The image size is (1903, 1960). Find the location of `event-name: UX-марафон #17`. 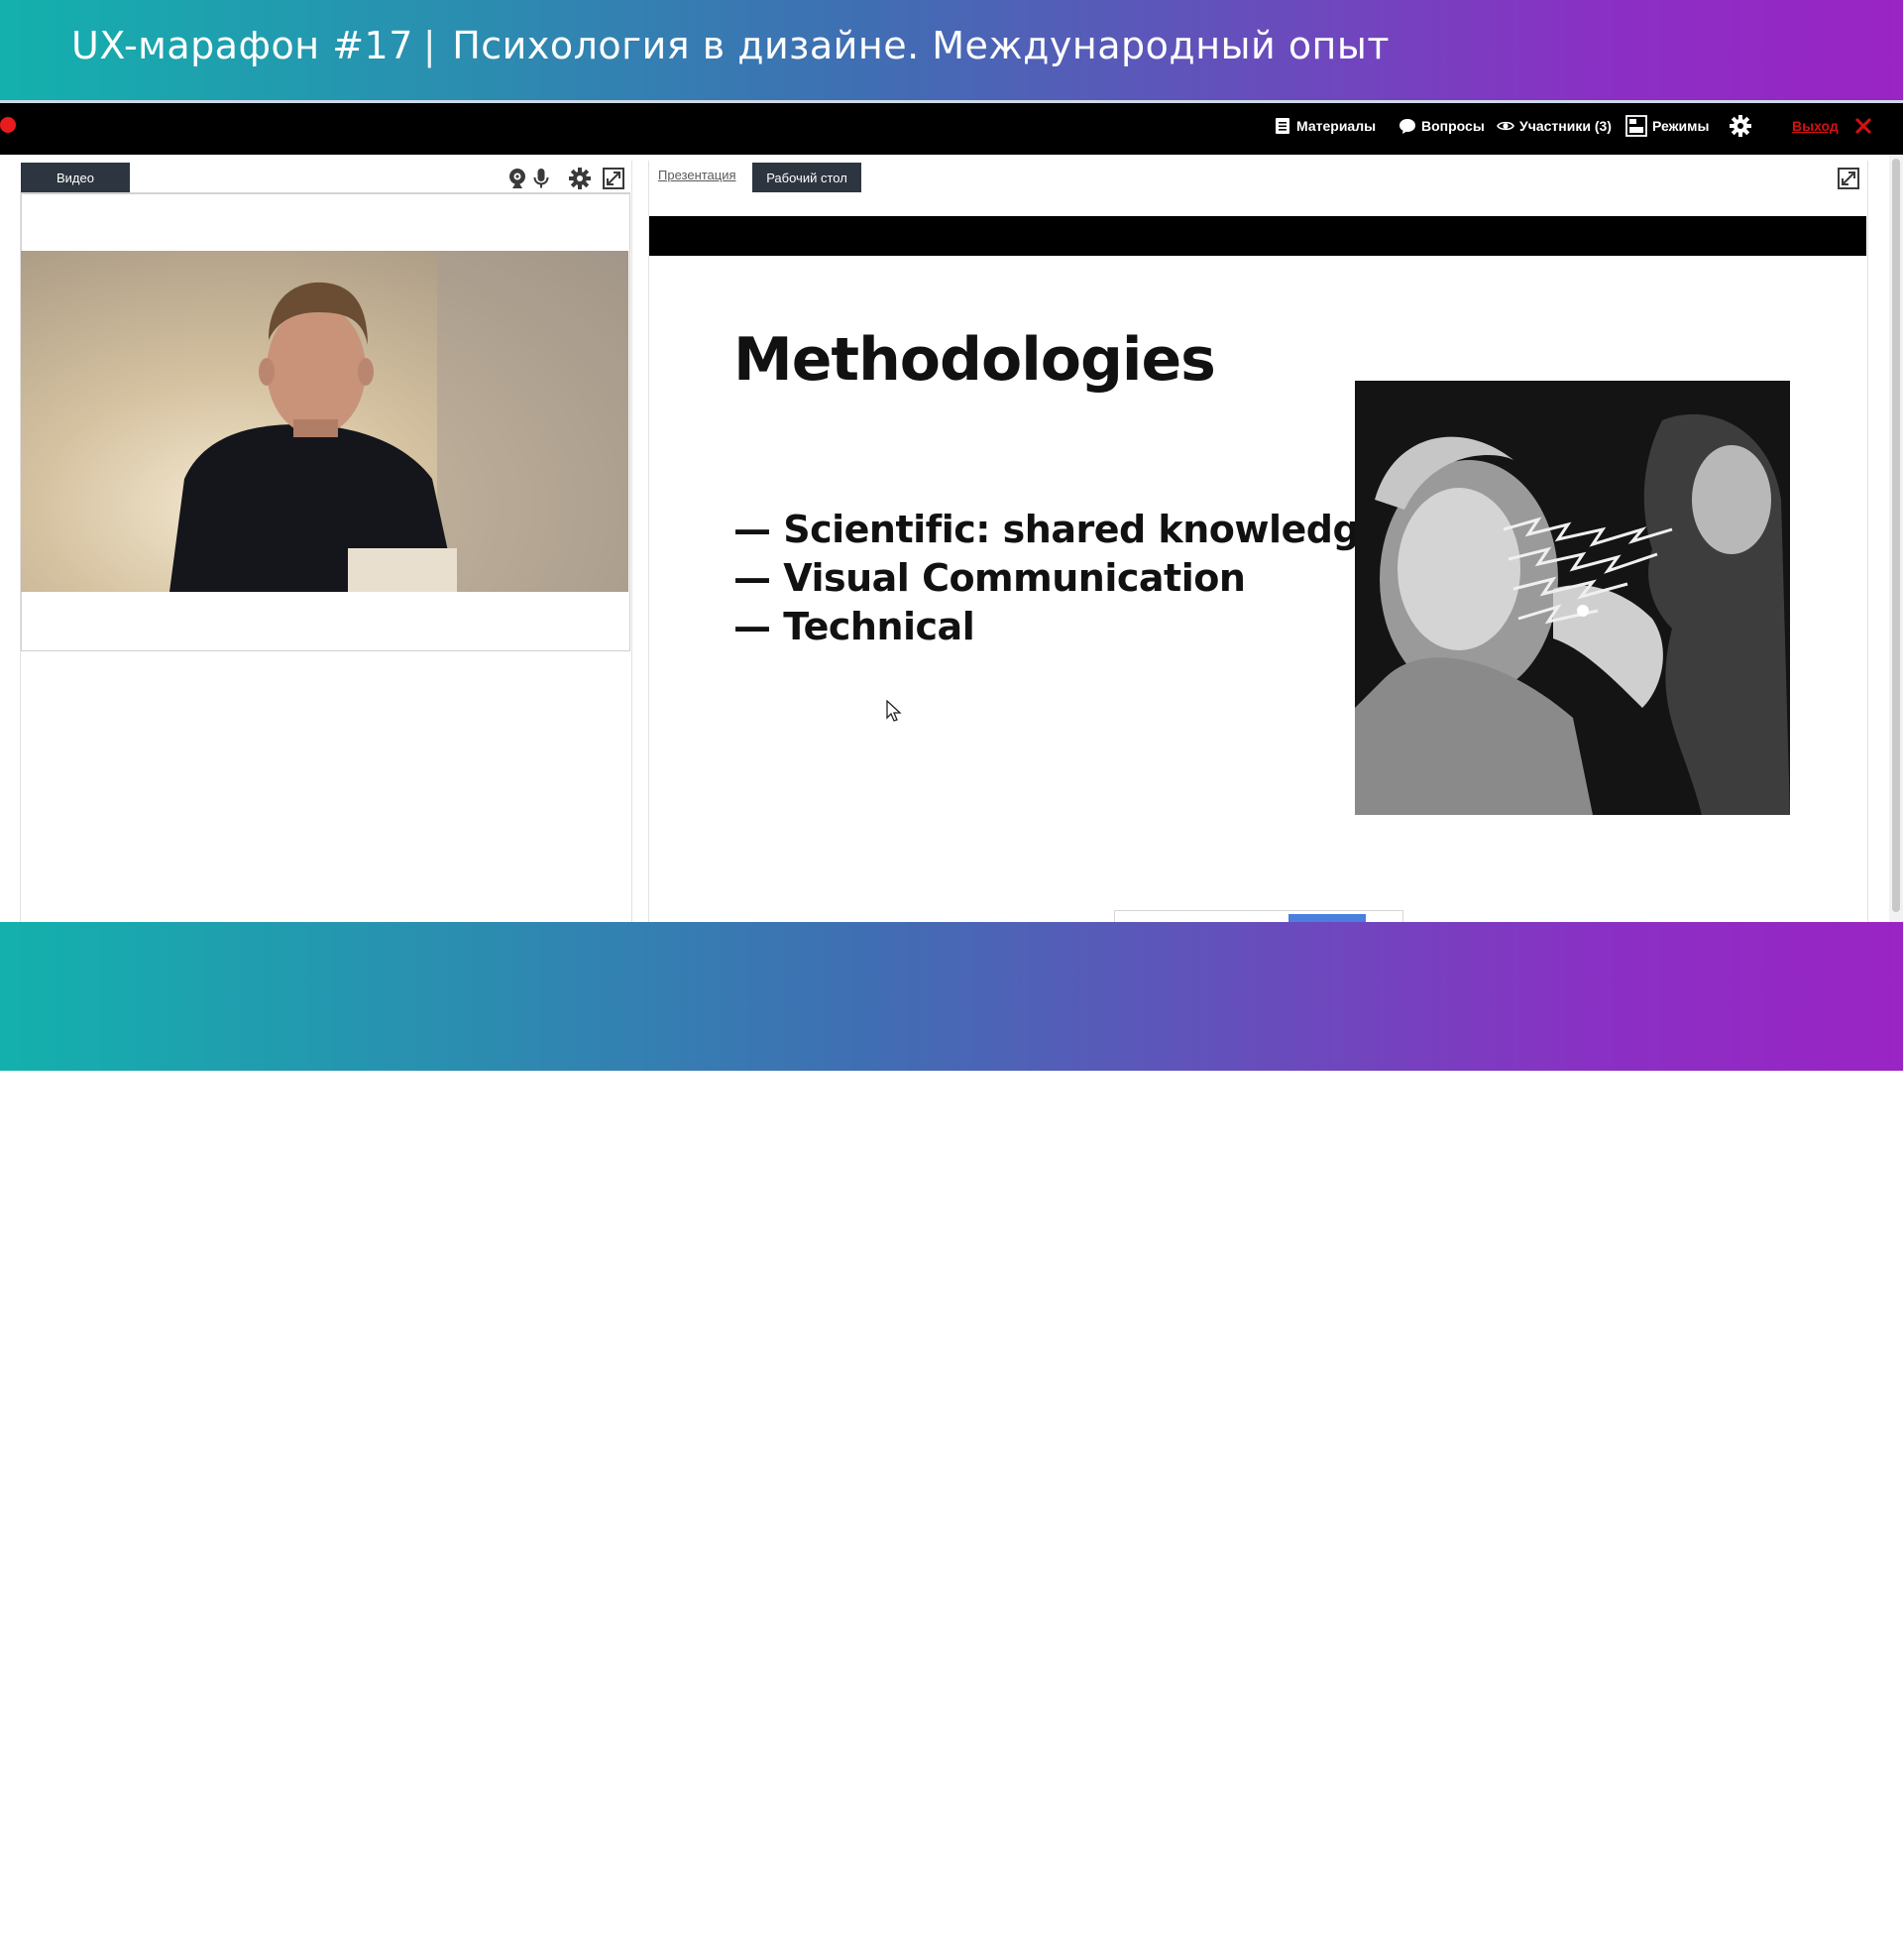

event-name: UX-марафон #17 is located at coordinates (242, 45).